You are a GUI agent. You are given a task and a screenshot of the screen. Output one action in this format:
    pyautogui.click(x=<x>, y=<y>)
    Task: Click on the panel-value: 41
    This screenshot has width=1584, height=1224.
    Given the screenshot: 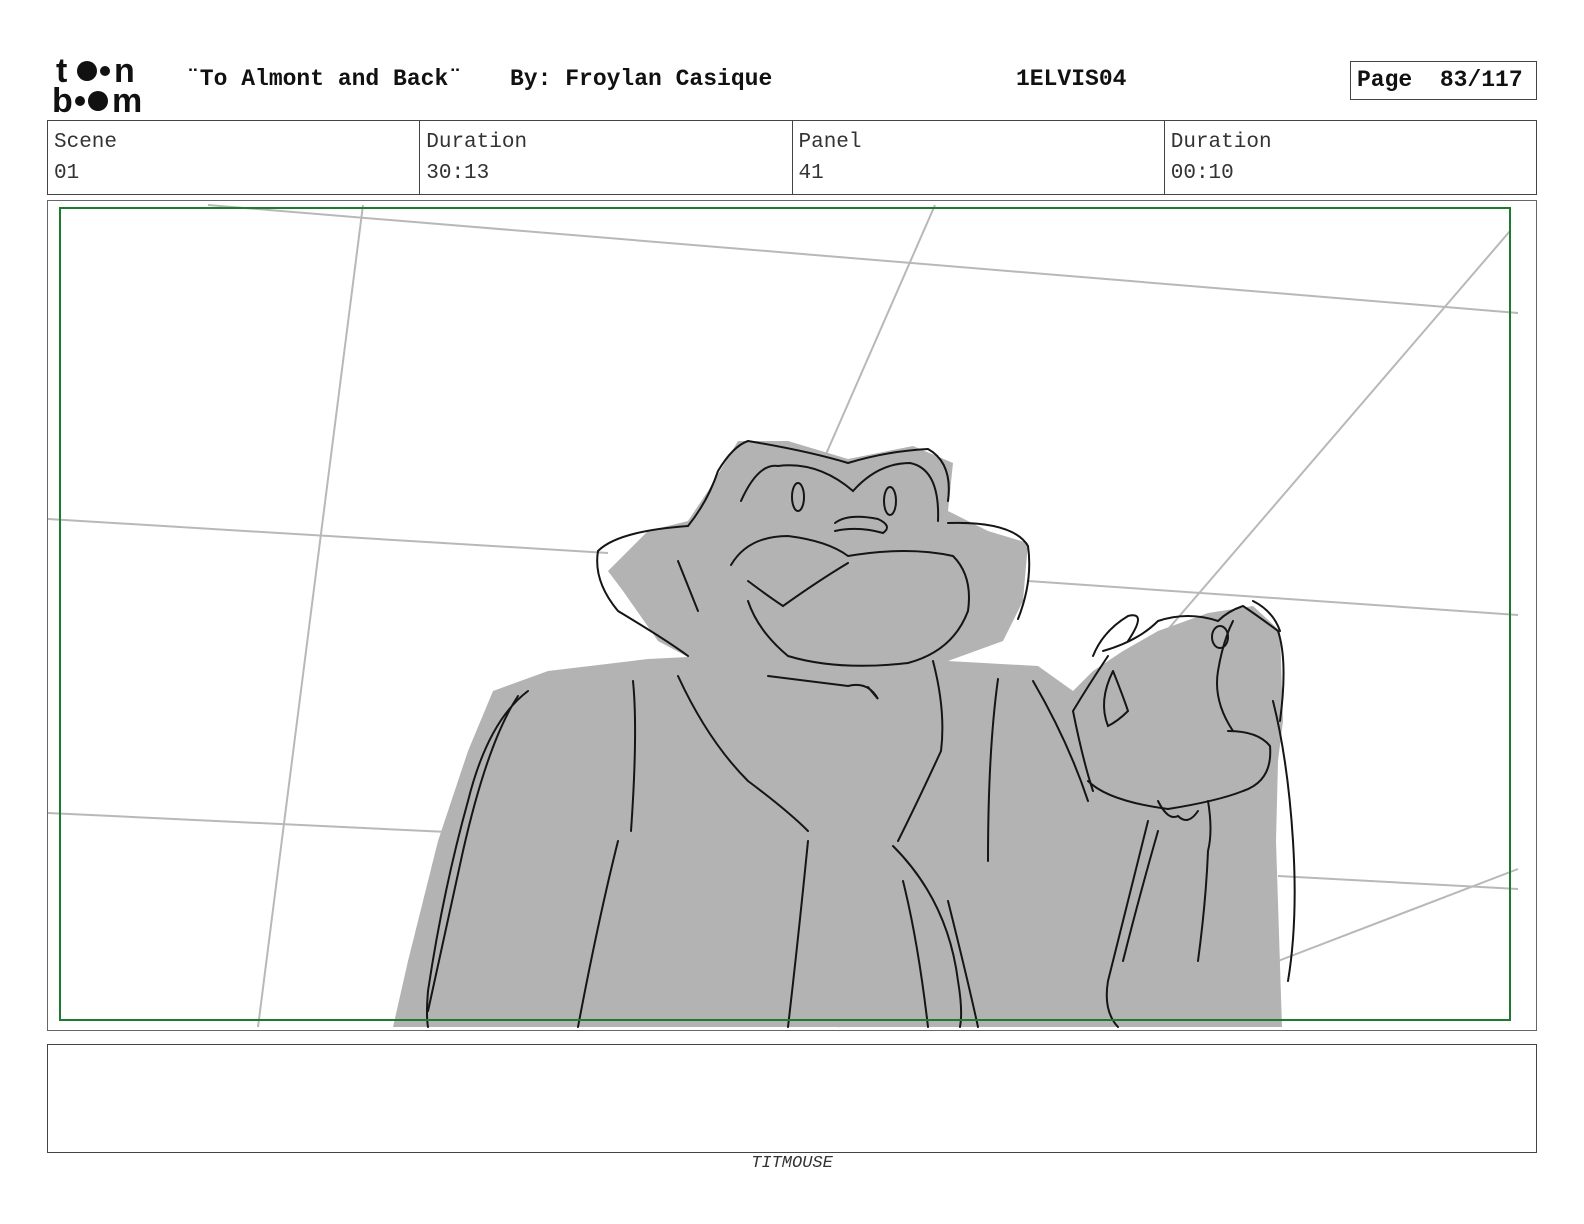 What is the action you would take?
    pyautogui.click(x=811, y=173)
    